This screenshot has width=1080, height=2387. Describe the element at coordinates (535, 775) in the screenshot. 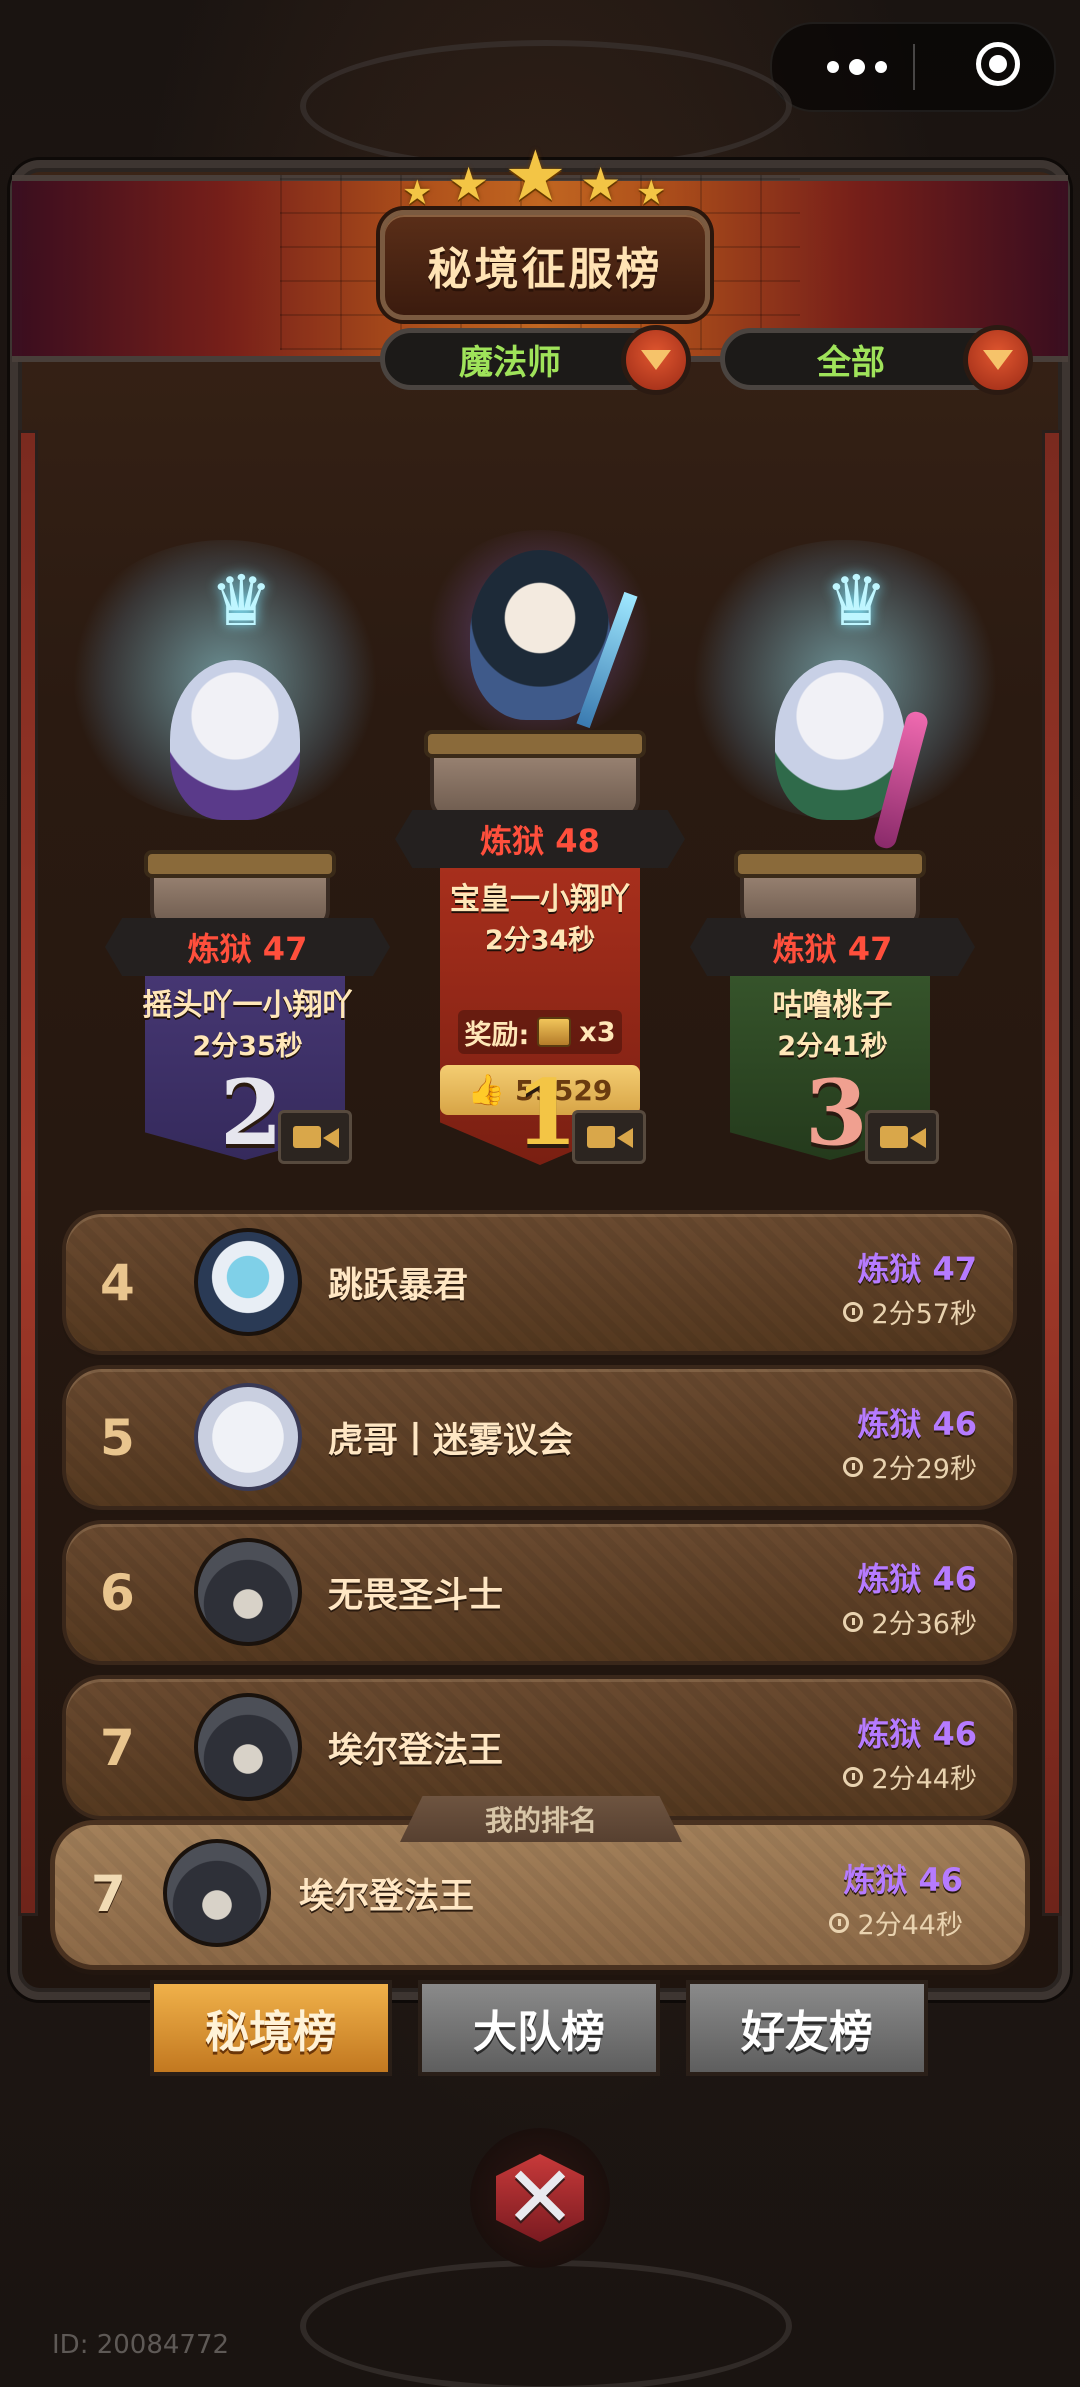

I see `pedestal` at that location.